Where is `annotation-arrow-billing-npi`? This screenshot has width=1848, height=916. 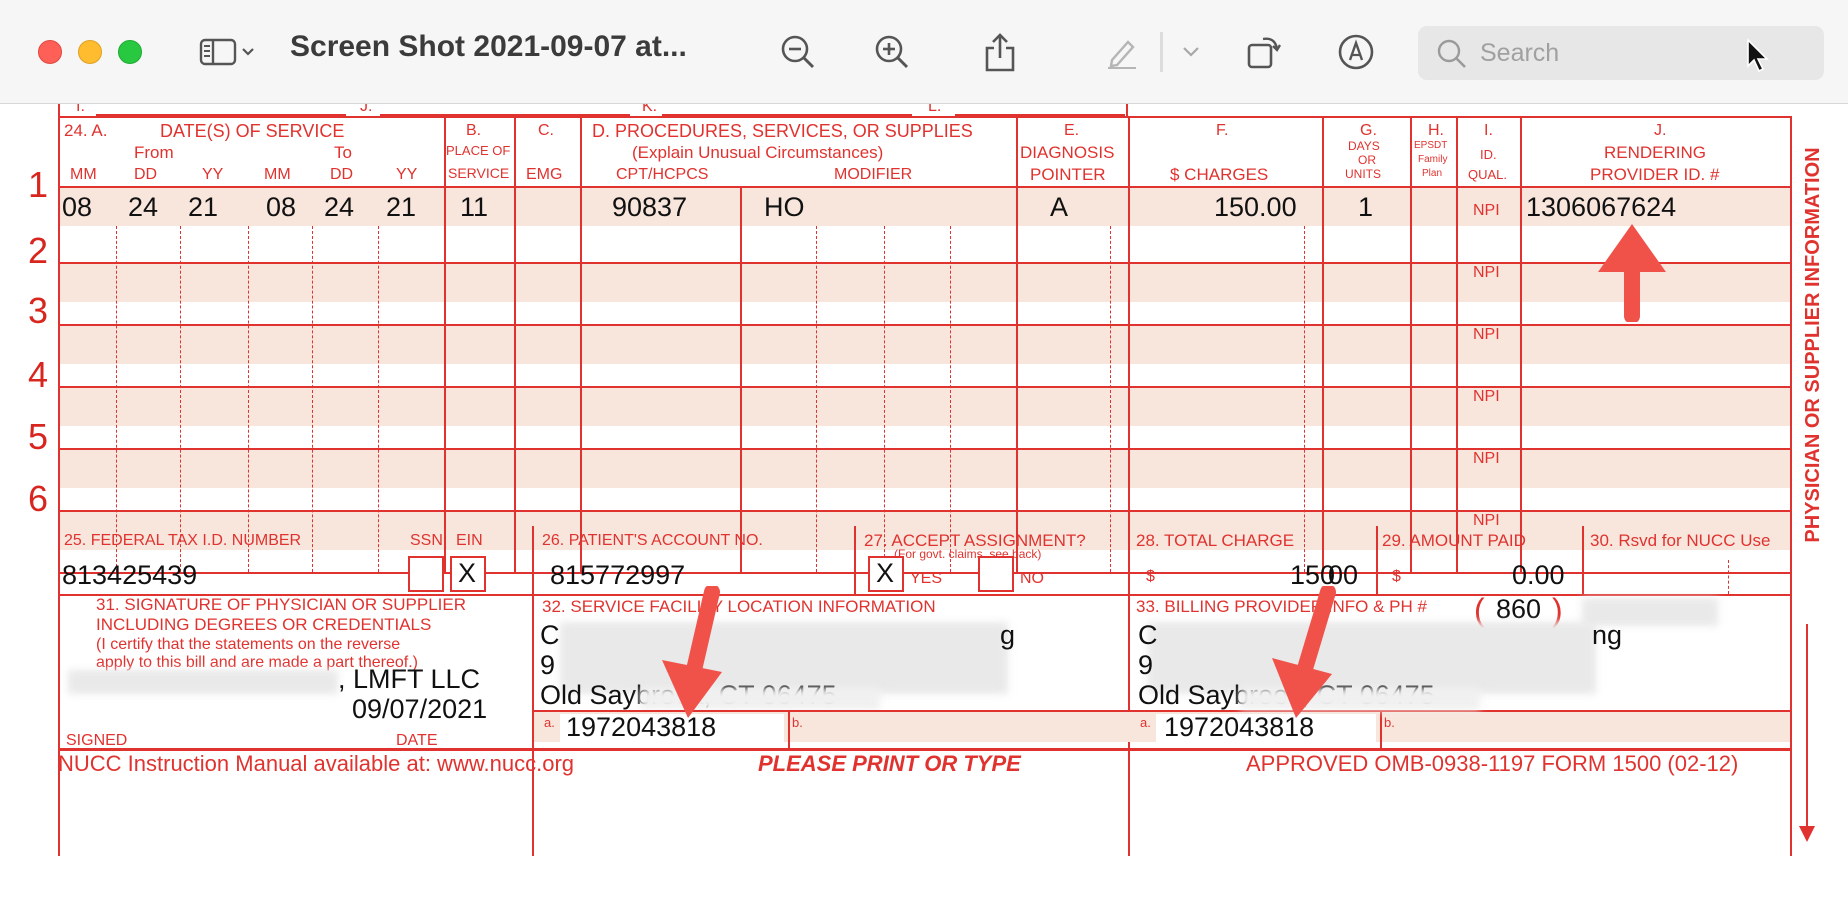 annotation-arrow-billing-npi is located at coordinates (1304, 652).